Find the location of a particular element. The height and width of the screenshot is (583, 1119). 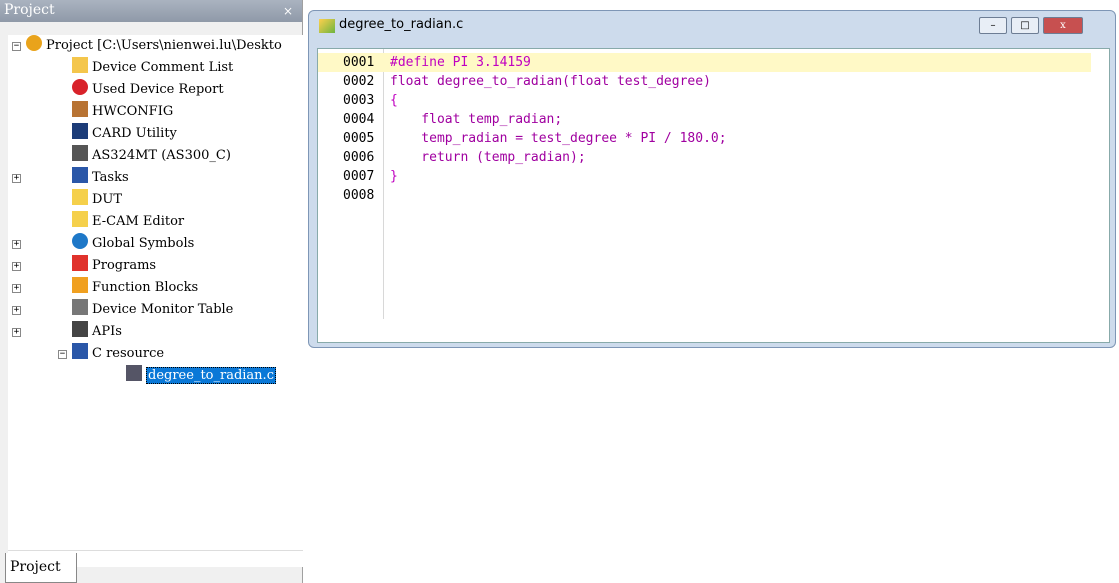

monitor-icon is located at coordinates (80, 307).